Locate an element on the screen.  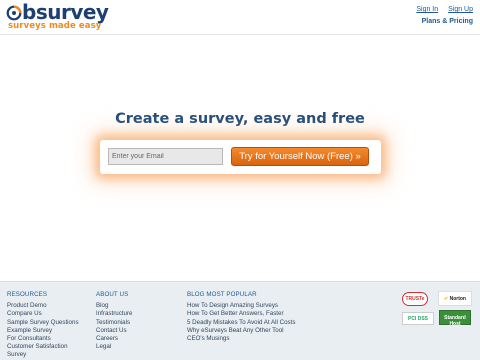
truste-badge: TRUSTe is located at coordinates (415, 299).